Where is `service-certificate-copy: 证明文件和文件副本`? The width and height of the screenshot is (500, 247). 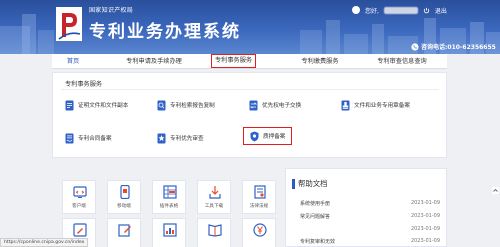 service-certificate-copy: 证明文件和文件副本 is located at coordinates (96, 105).